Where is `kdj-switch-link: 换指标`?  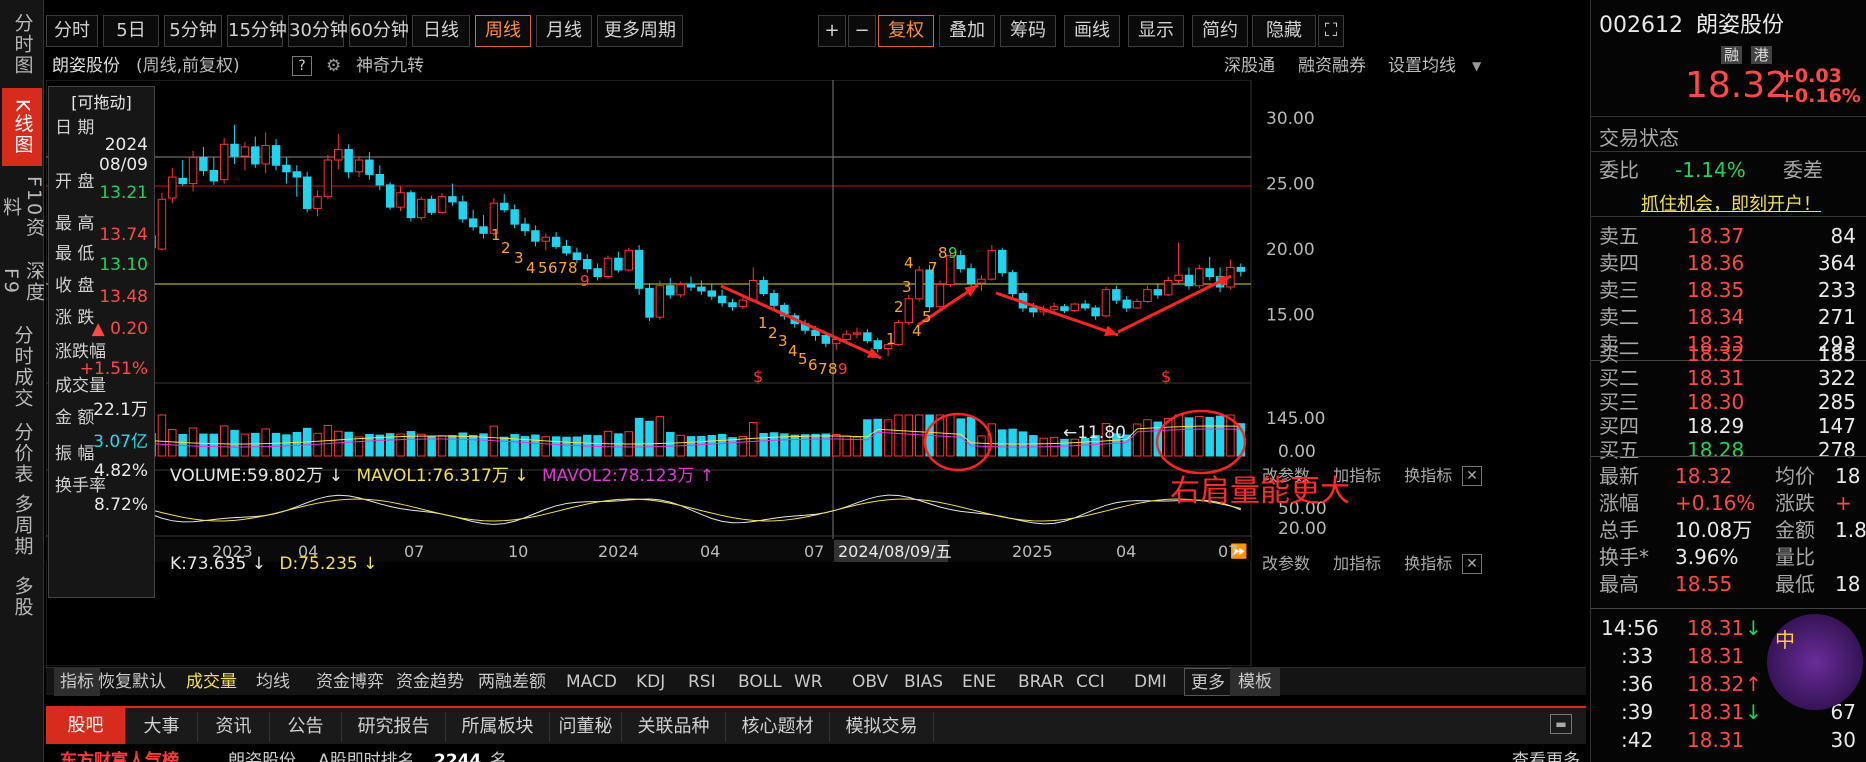
kdj-switch-link: 换指标 is located at coordinates (1428, 563).